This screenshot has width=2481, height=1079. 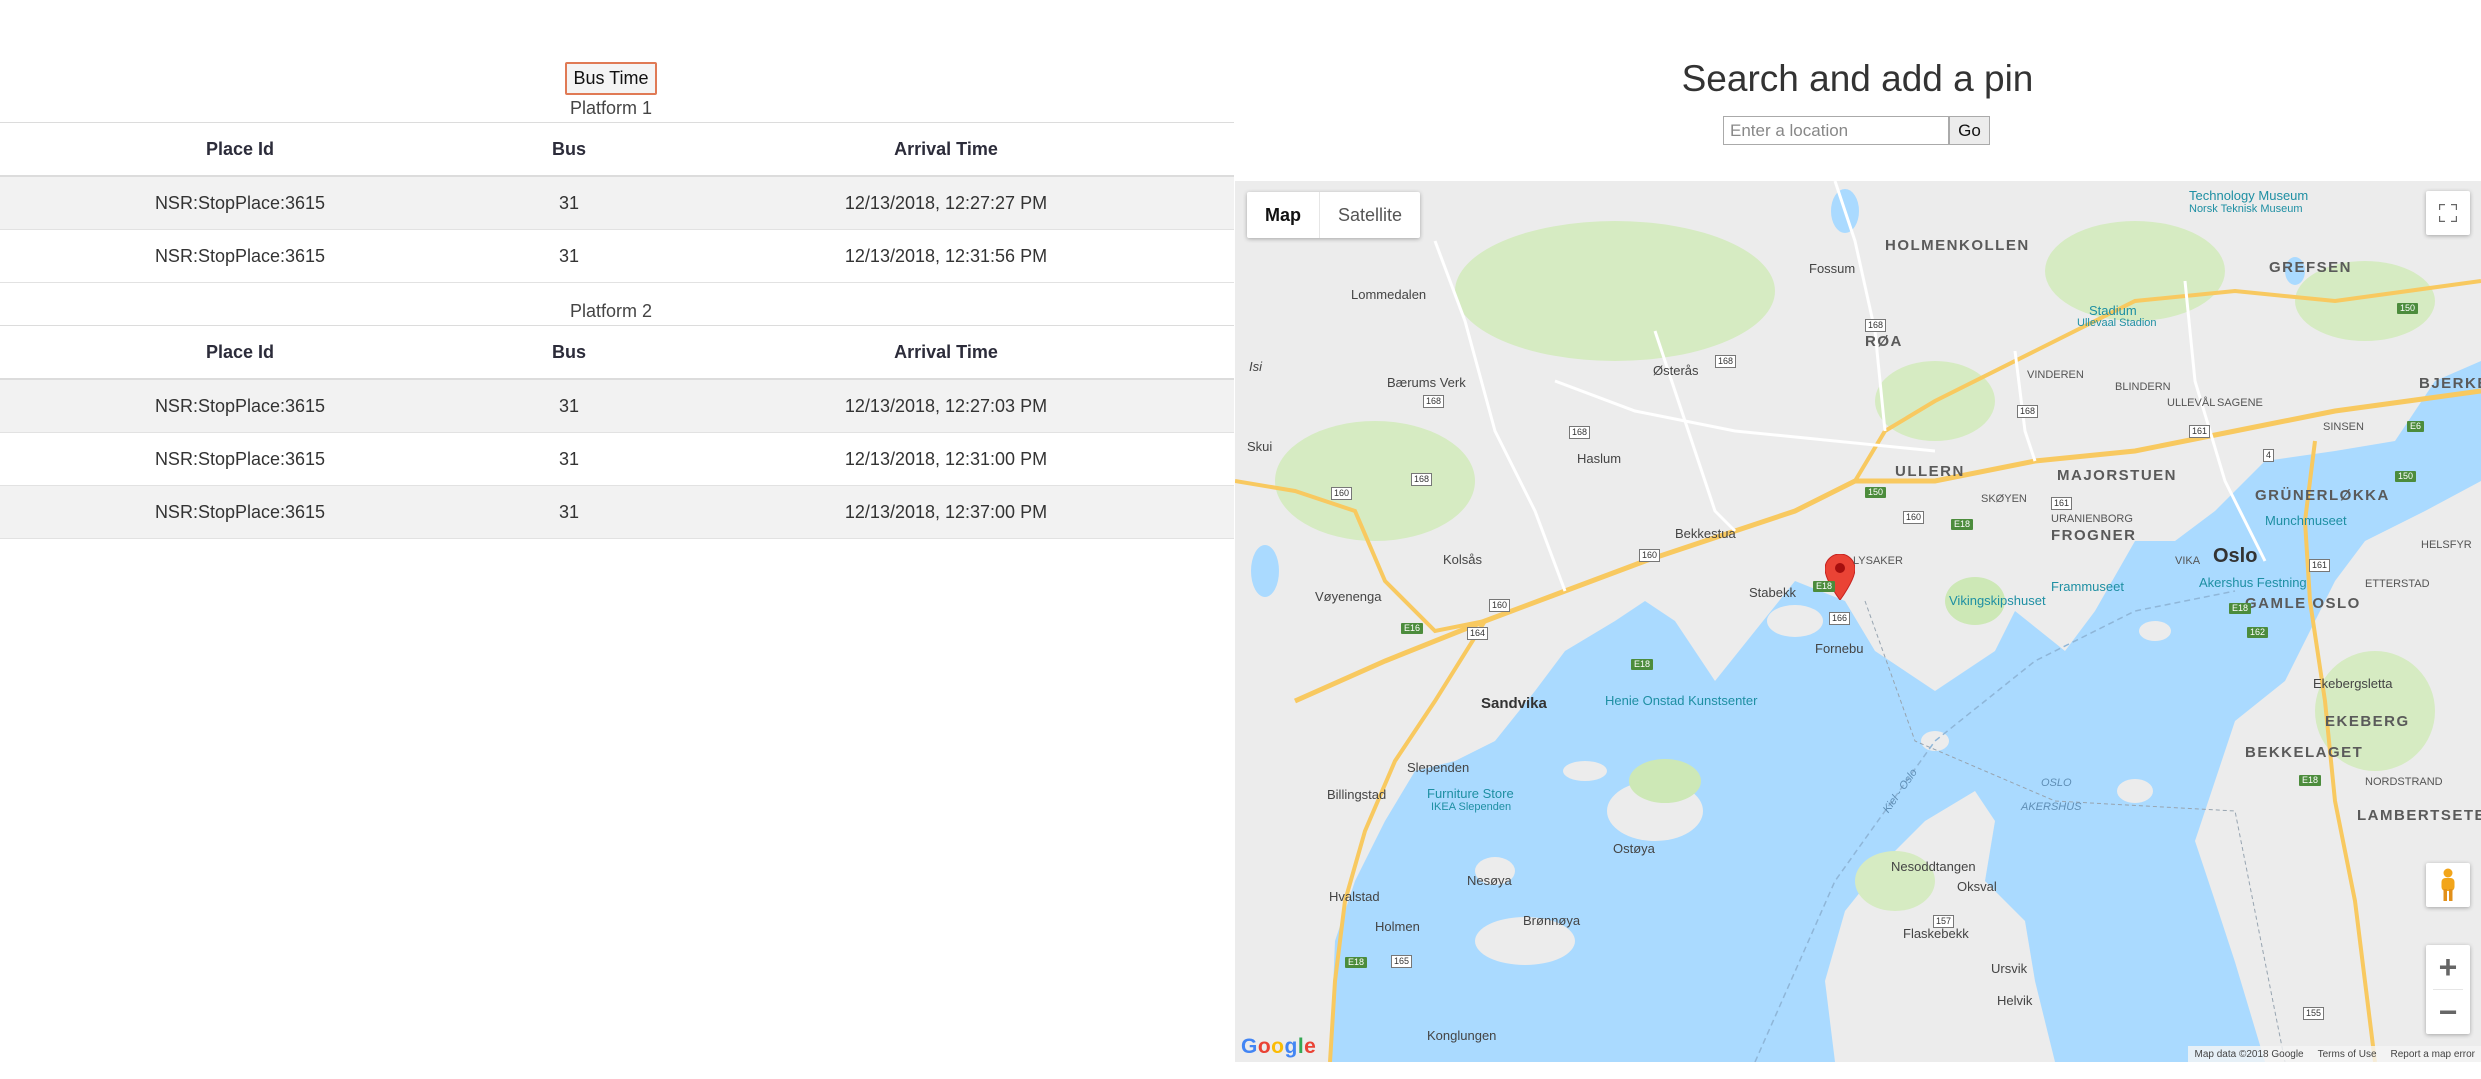 What do you see at coordinates (1957, 245) in the screenshot?
I see `map-label: HOLMENKOLLEN` at bounding box center [1957, 245].